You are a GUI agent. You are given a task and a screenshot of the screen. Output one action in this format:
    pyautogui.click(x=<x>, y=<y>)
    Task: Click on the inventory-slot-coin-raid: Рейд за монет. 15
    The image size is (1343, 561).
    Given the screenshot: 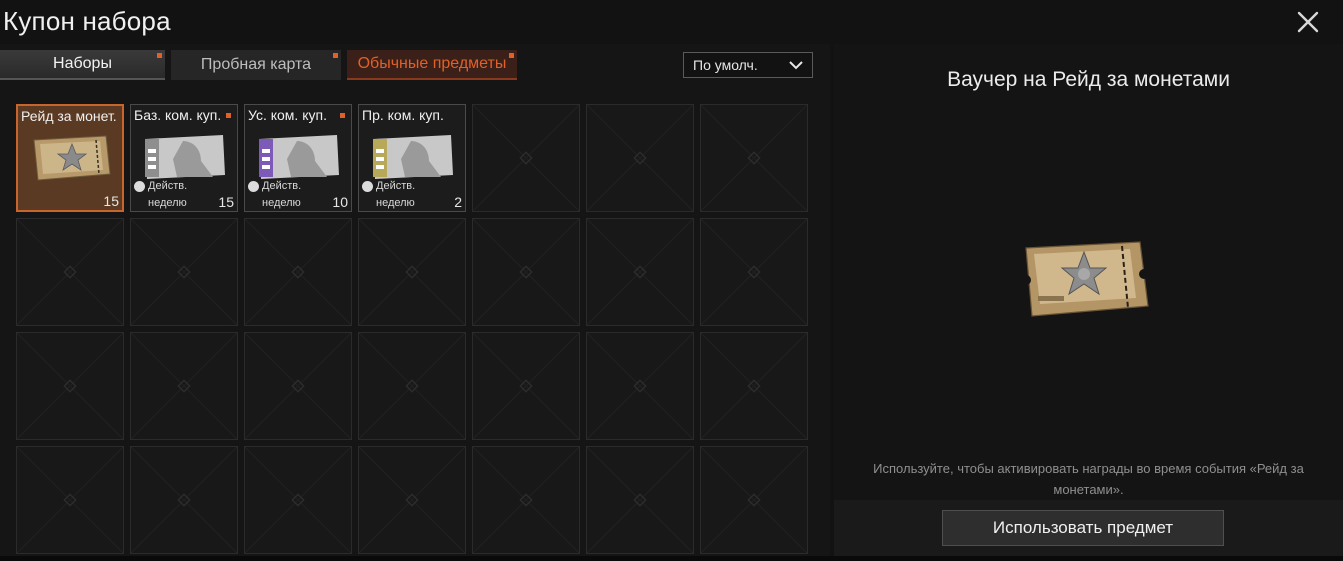 What is the action you would take?
    pyautogui.click(x=70, y=158)
    